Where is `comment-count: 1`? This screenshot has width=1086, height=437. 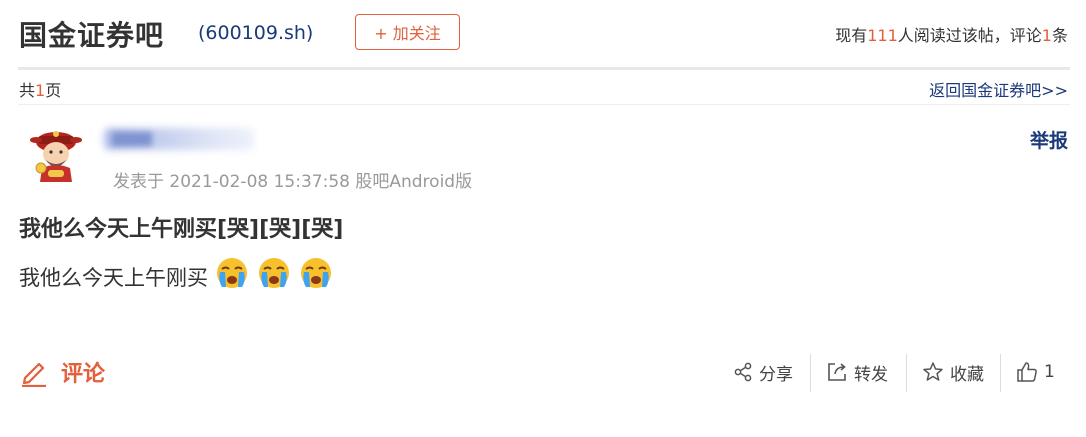
comment-count: 1 is located at coordinates (1046, 35).